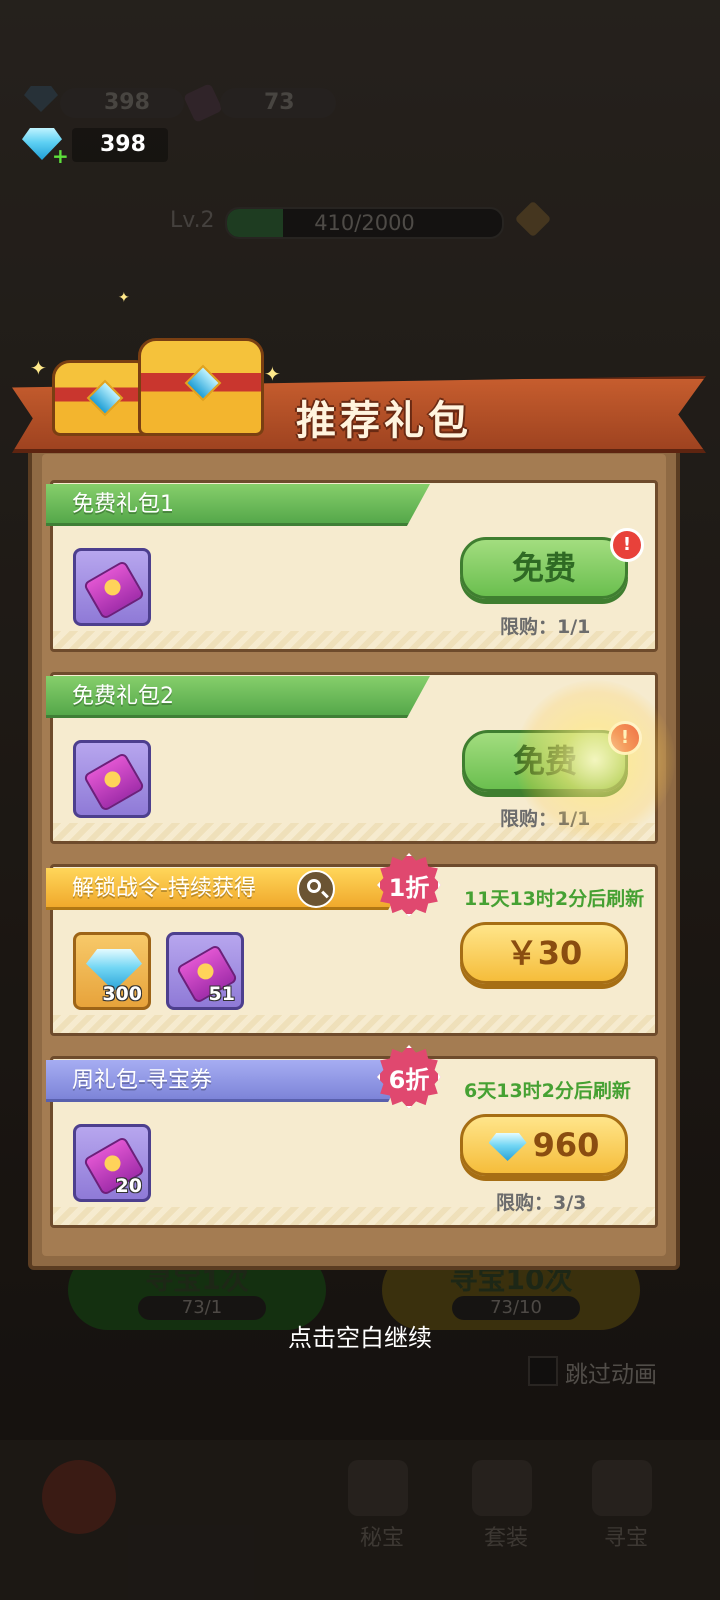 The image size is (720, 1600). Describe the element at coordinates (112, 1163) in the screenshot. I see `ticket-item: 20` at that location.